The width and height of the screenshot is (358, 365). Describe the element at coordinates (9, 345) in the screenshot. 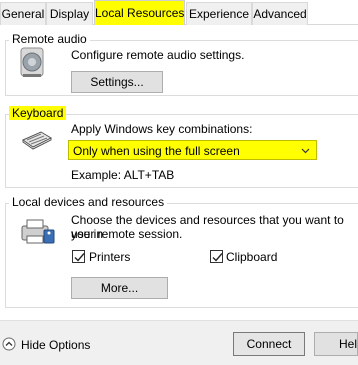

I see `collapse-up-icon` at that location.